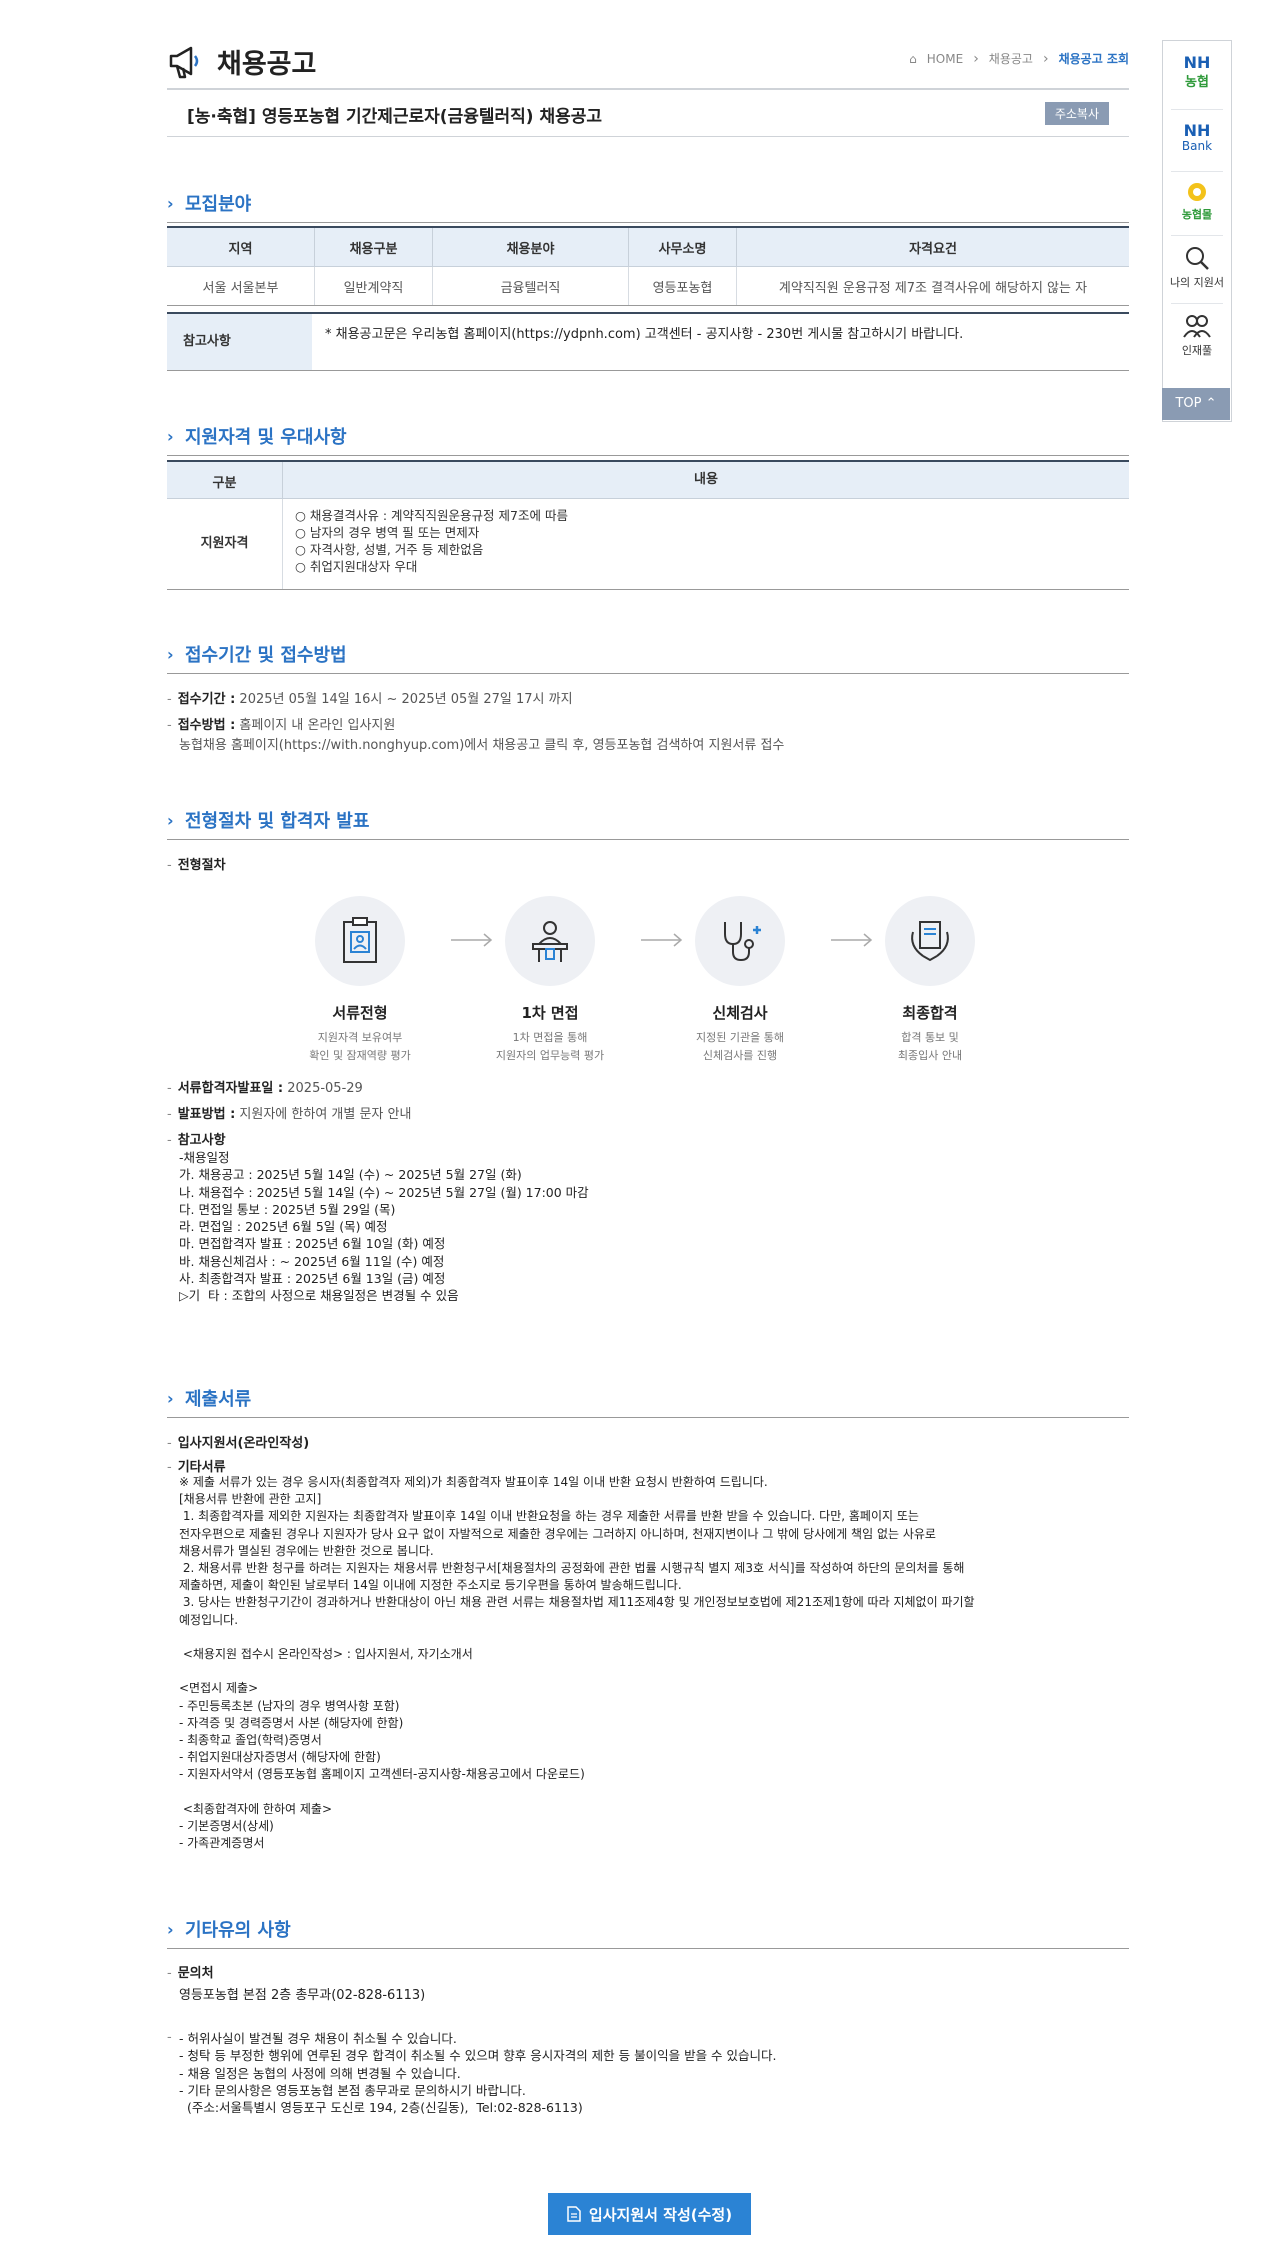 This screenshot has width=1280, height=2242. Describe the element at coordinates (169, 2037) in the screenshot. I see `other-dash: -` at that location.